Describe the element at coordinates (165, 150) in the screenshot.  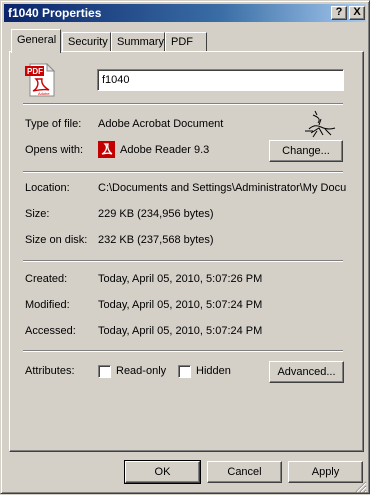
I see `opens-with-value: Adobe Reader 9.3` at that location.